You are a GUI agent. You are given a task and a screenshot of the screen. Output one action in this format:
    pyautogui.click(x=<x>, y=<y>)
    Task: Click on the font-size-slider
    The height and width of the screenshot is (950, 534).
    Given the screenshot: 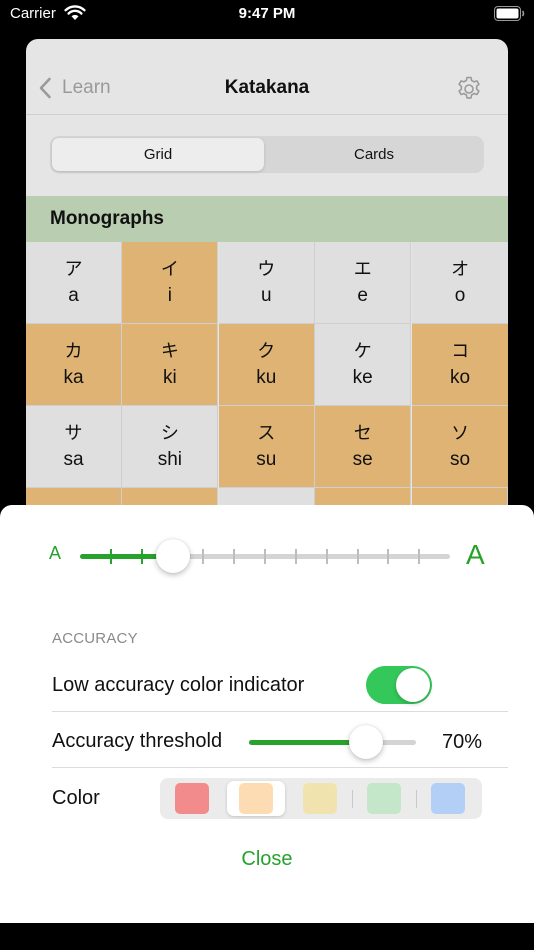 What is the action you would take?
    pyautogui.click(x=265, y=556)
    